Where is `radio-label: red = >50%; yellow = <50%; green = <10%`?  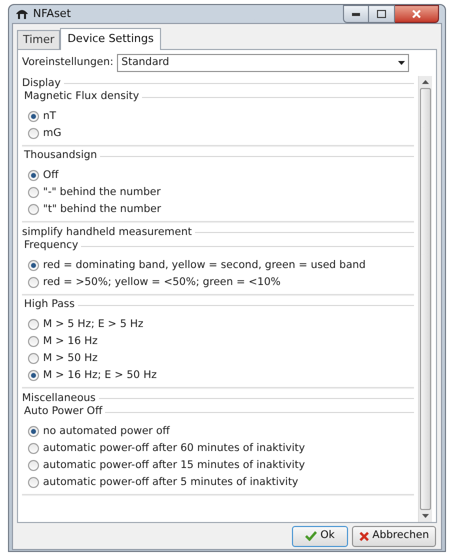
radio-label: red = >50%; yellow = <50%; green = <10% is located at coordinates (162, 282).